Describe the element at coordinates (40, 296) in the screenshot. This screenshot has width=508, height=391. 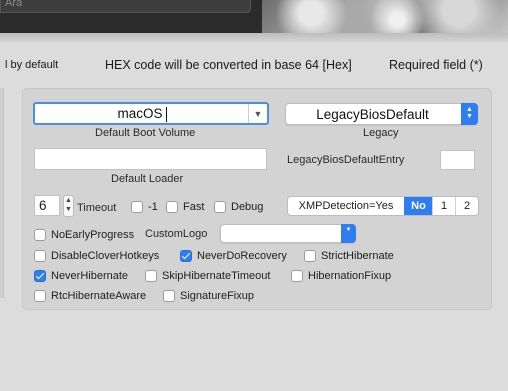
I see `rtc-hibernate-aware-check` at that location.